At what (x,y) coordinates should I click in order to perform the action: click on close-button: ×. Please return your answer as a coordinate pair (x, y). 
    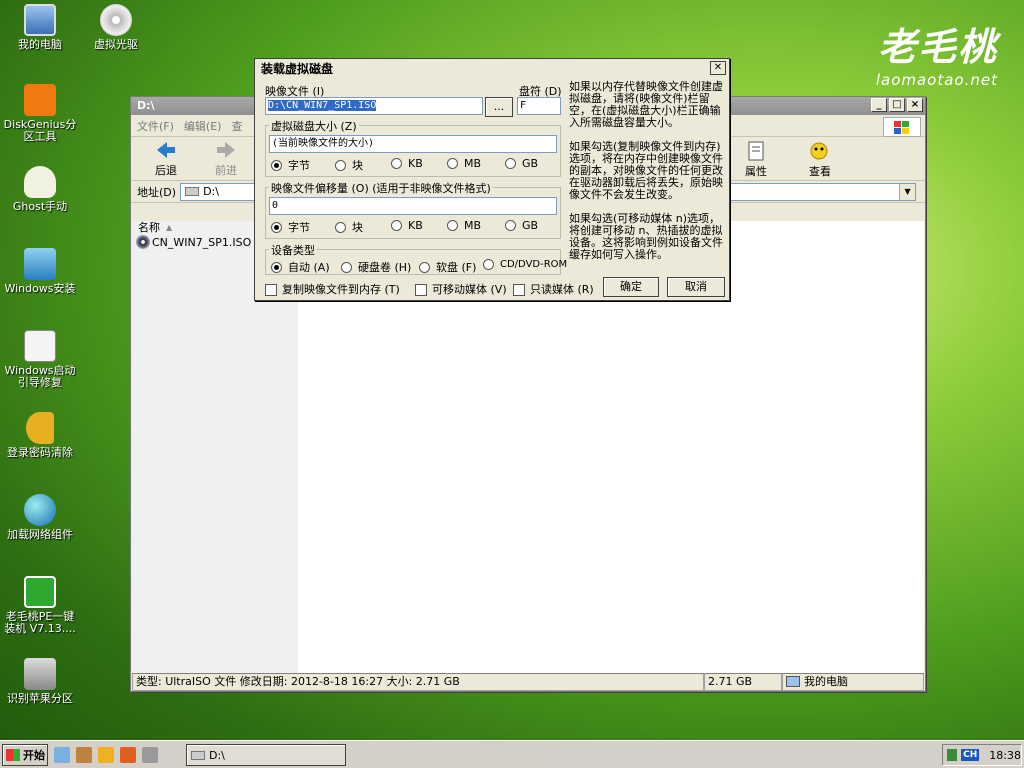
    Looking at the image, I should click on (915, 105).